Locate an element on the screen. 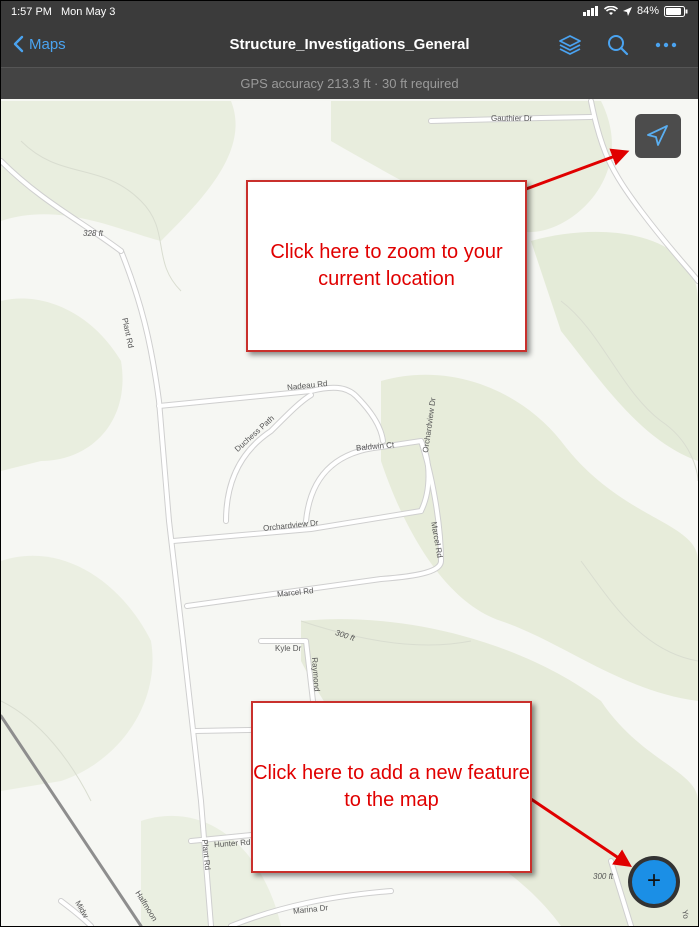 The image size is (699, 927). road-label: Yo is located at coordinates (685, 914).